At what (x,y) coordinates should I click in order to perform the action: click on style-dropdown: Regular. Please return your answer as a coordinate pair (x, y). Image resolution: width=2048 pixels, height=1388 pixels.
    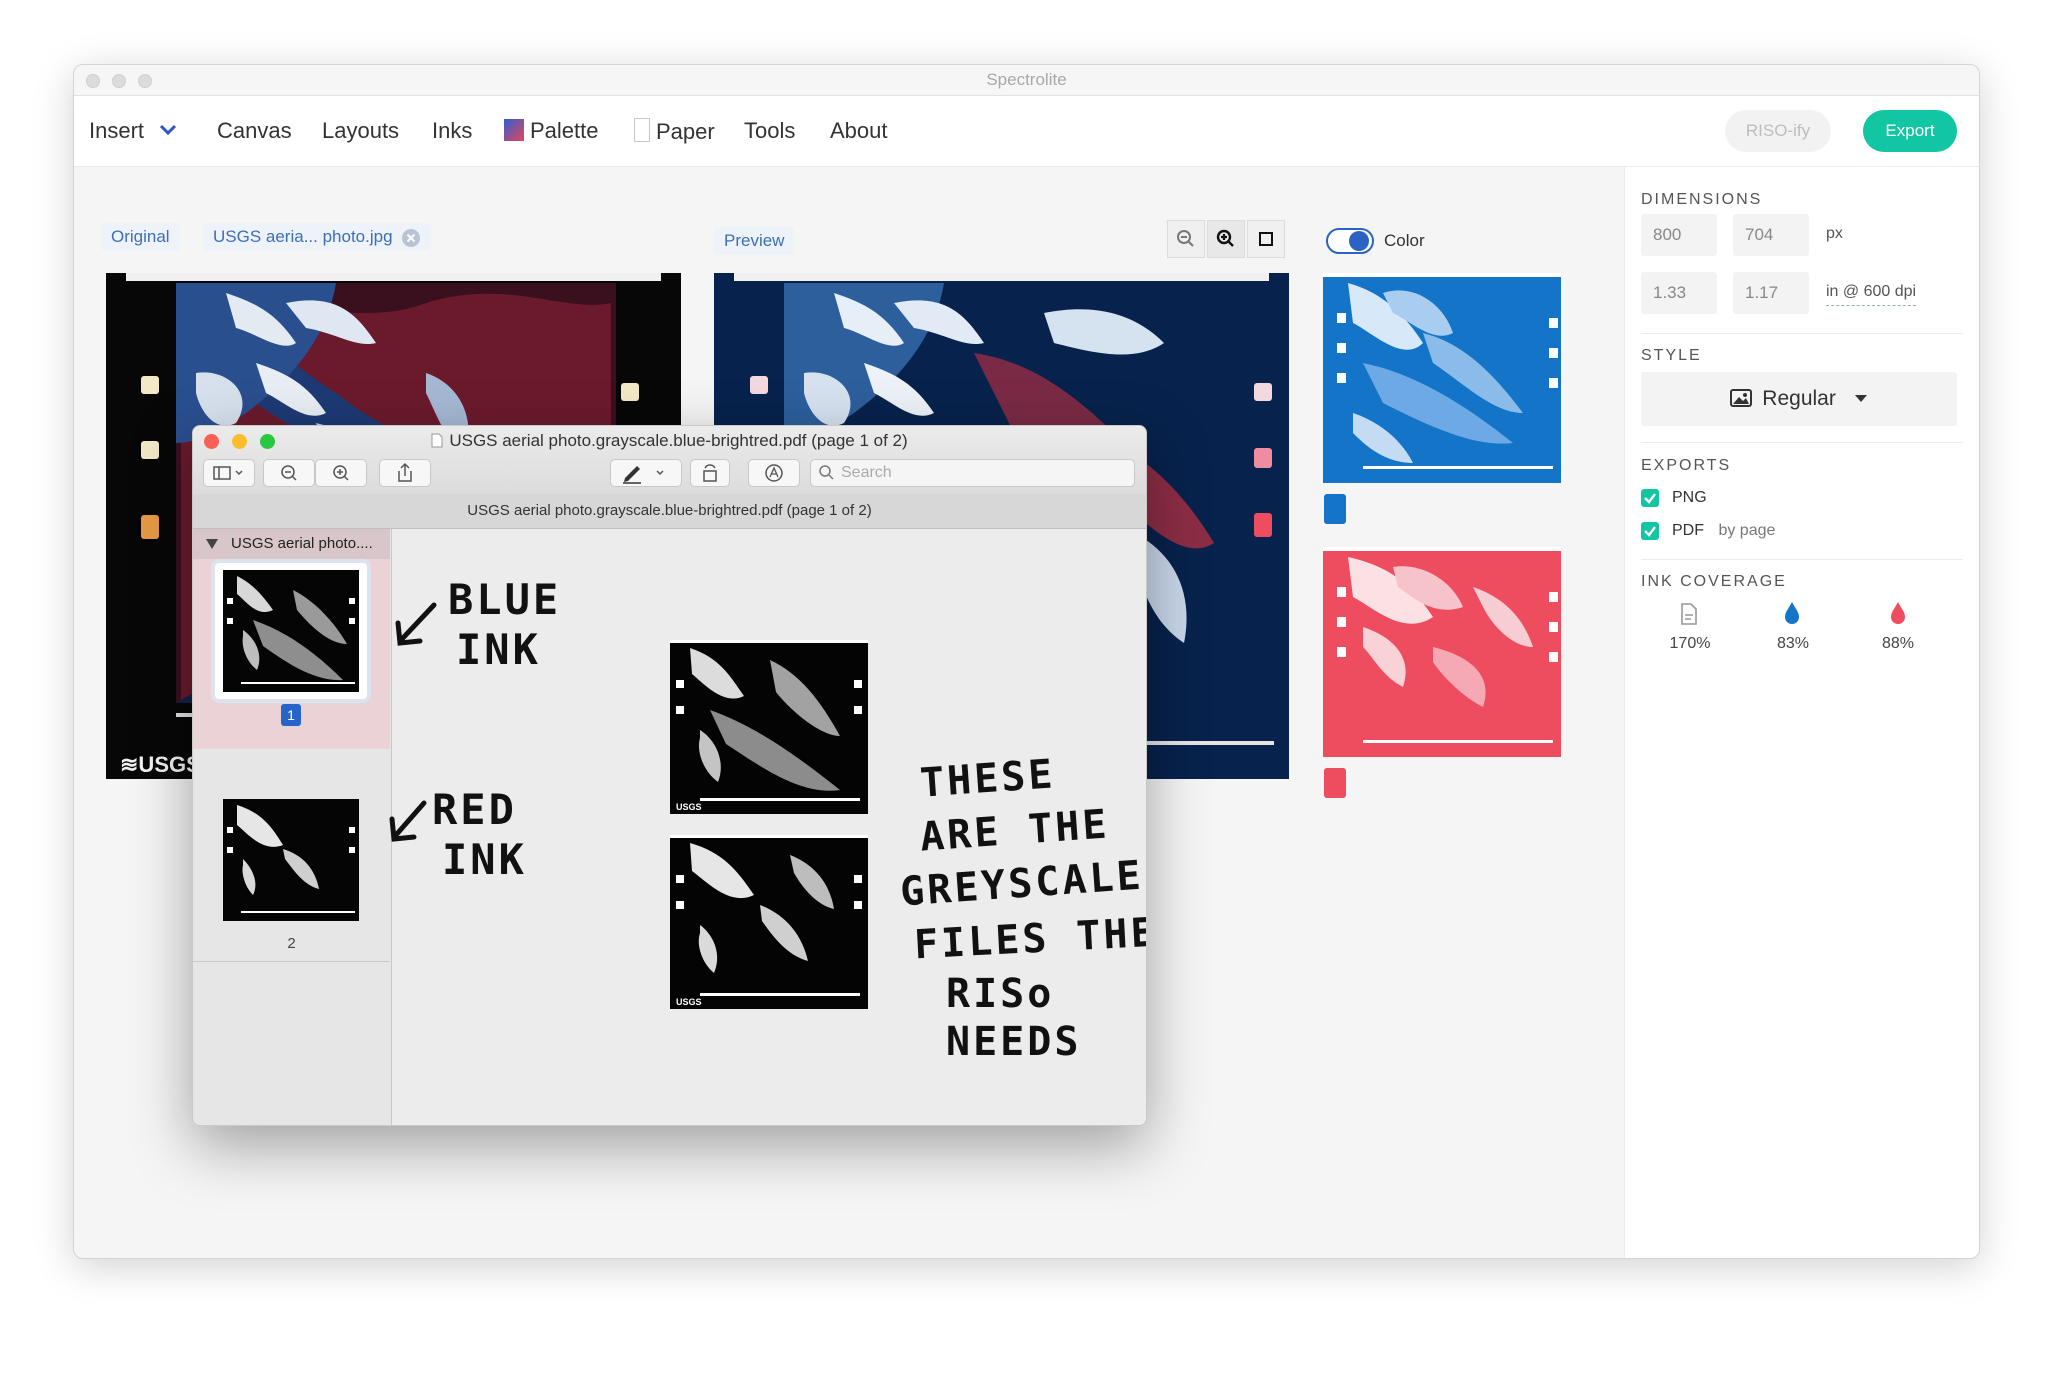
    Looking at the image, I should click on (1799, 399).